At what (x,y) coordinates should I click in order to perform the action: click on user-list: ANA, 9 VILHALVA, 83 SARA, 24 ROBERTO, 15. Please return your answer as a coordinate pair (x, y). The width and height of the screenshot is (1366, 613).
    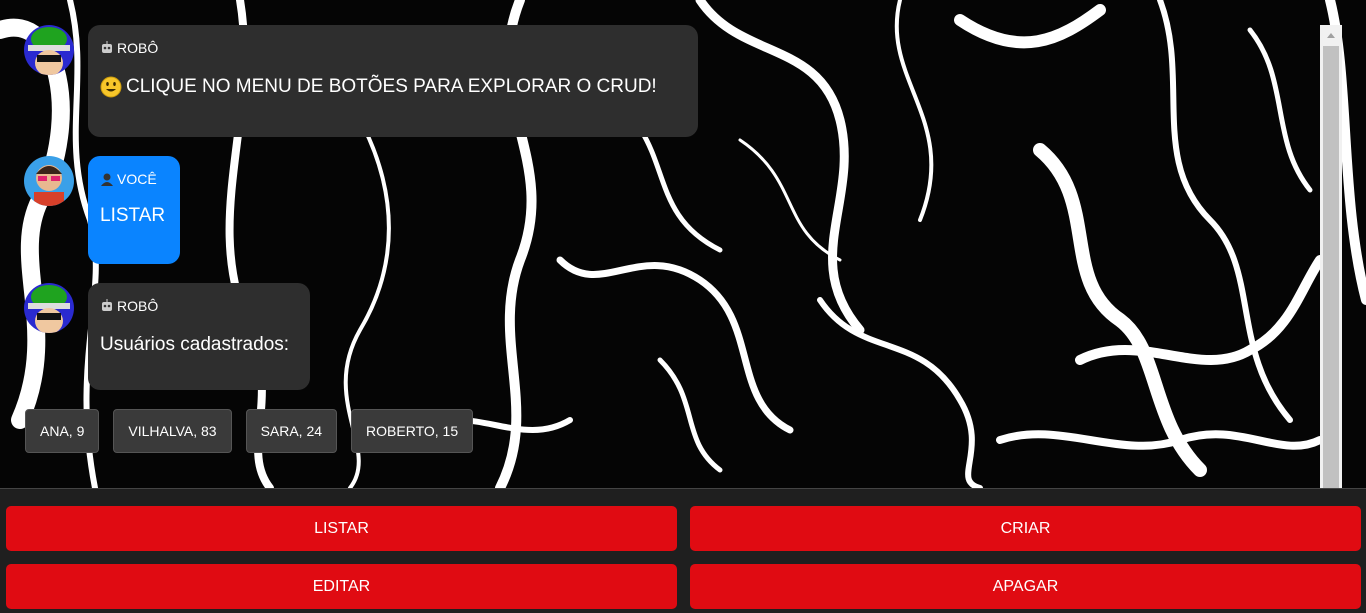
    Looking at the image, I should click on (249, 431).